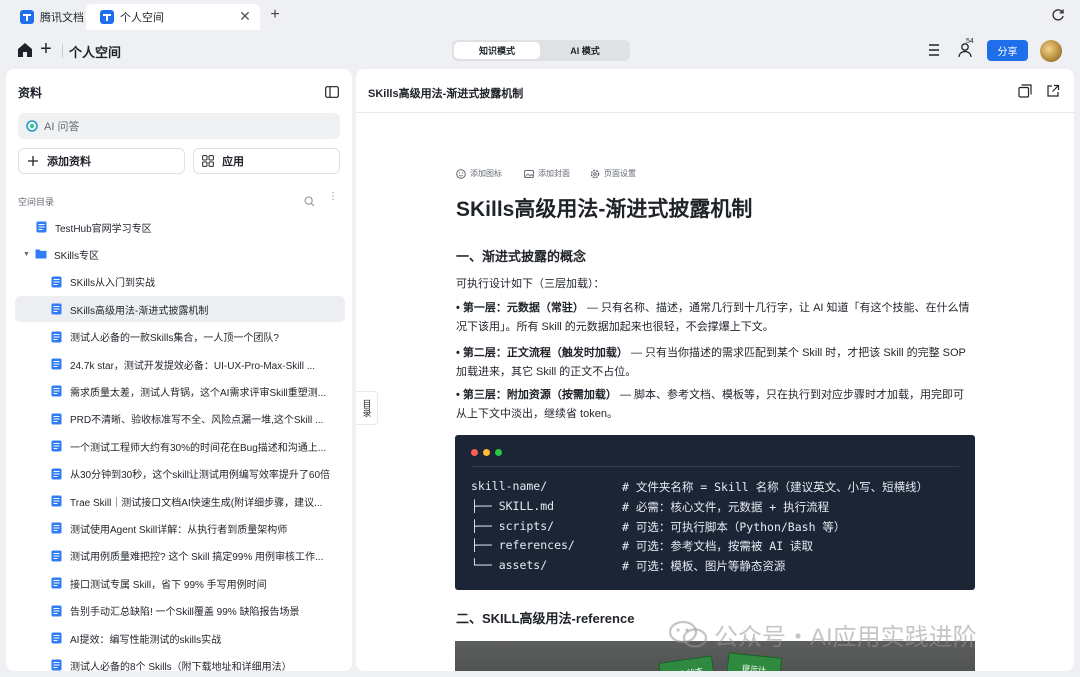 Image resolution: width=1080 pixels, height=677 pixels. Describe the element at coordinates (208, 161) in the screenshot. I see `grid-icon` at that location.